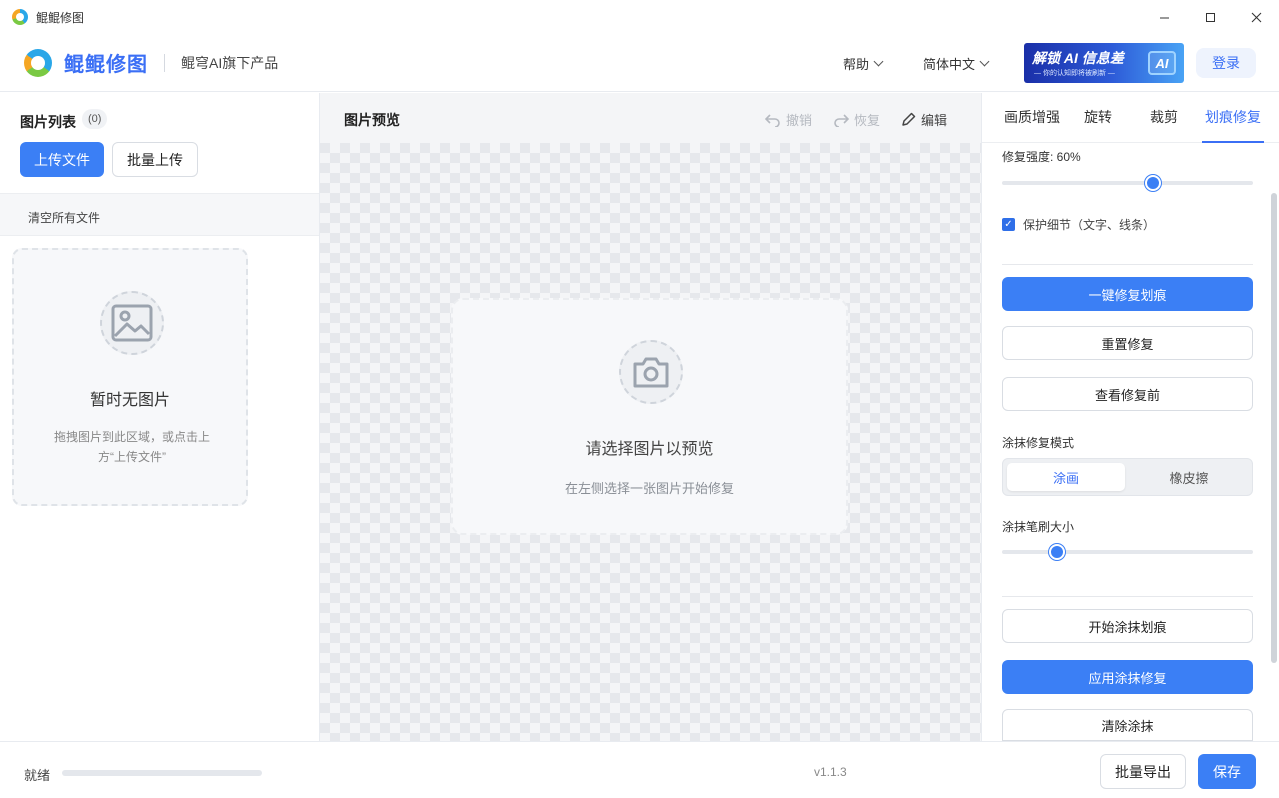 The image size is (1279, 798). Describe the element at coordinates (1041, 157) in the screenshot. I see `repair-strength-label: 修复强度: 60%` at that location.